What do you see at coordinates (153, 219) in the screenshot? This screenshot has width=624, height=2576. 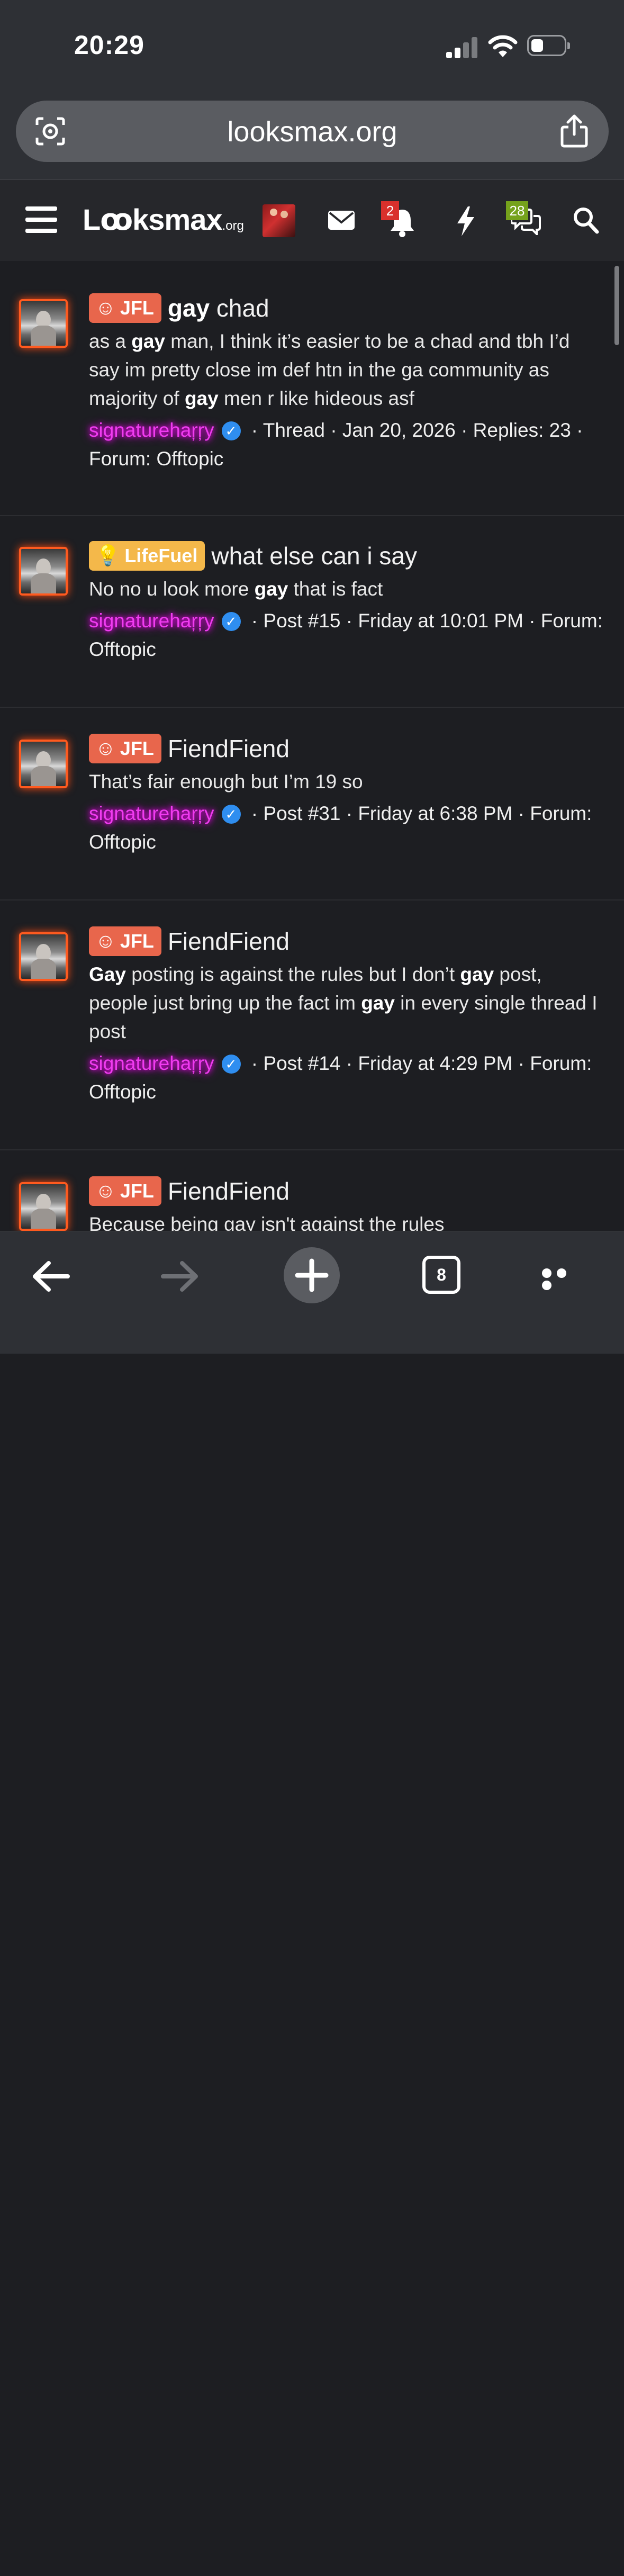 I see `logo-text: Lꝏksmax` at bounding box center [153, 219].